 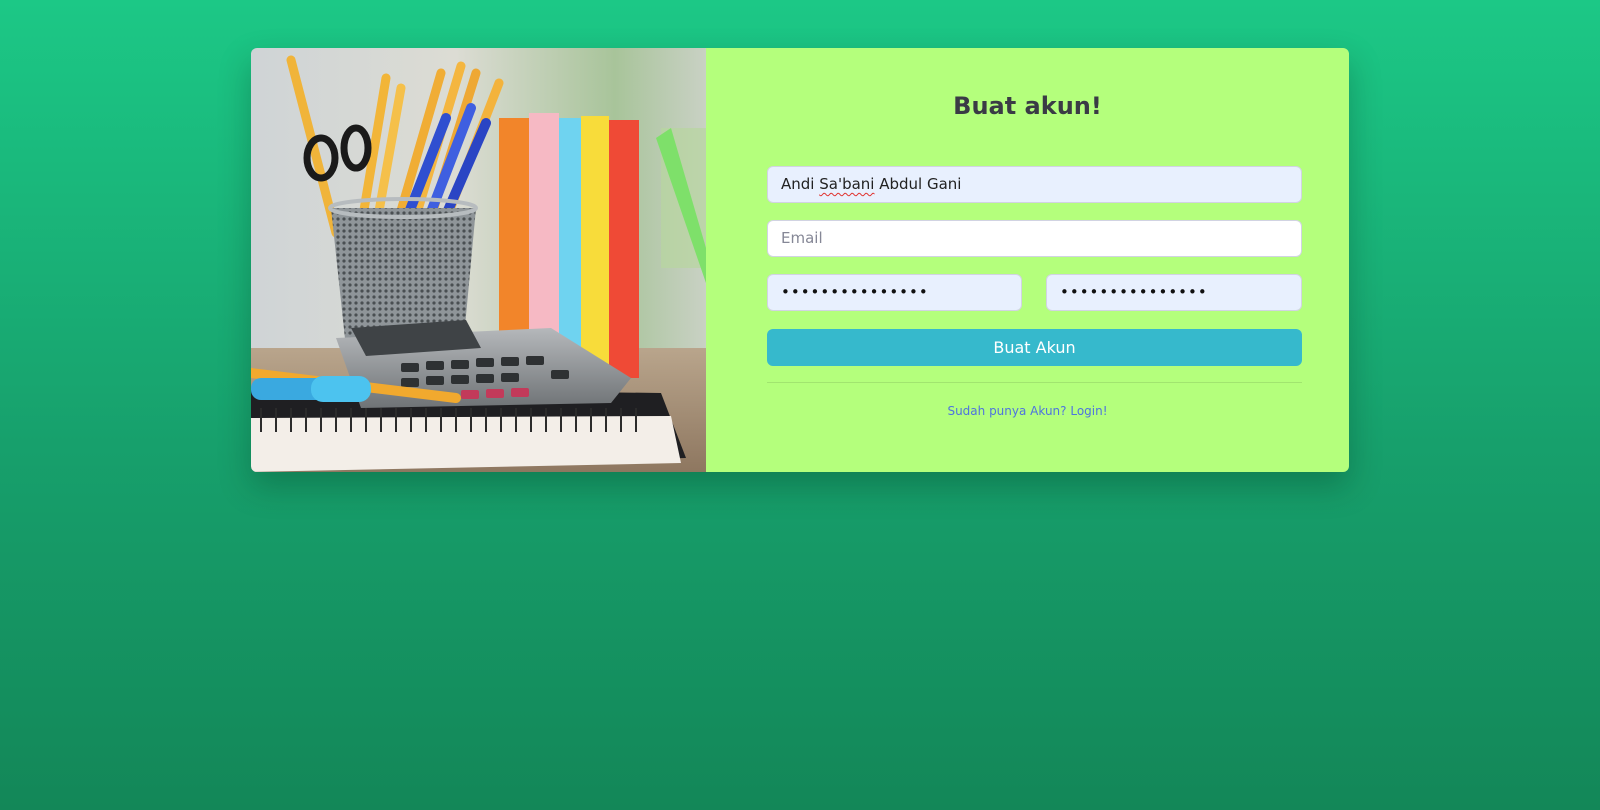 What do you see at coordinates (478, 260) in the screenshot?
I see `school-supplies-image` at bounding box center [478, 260].